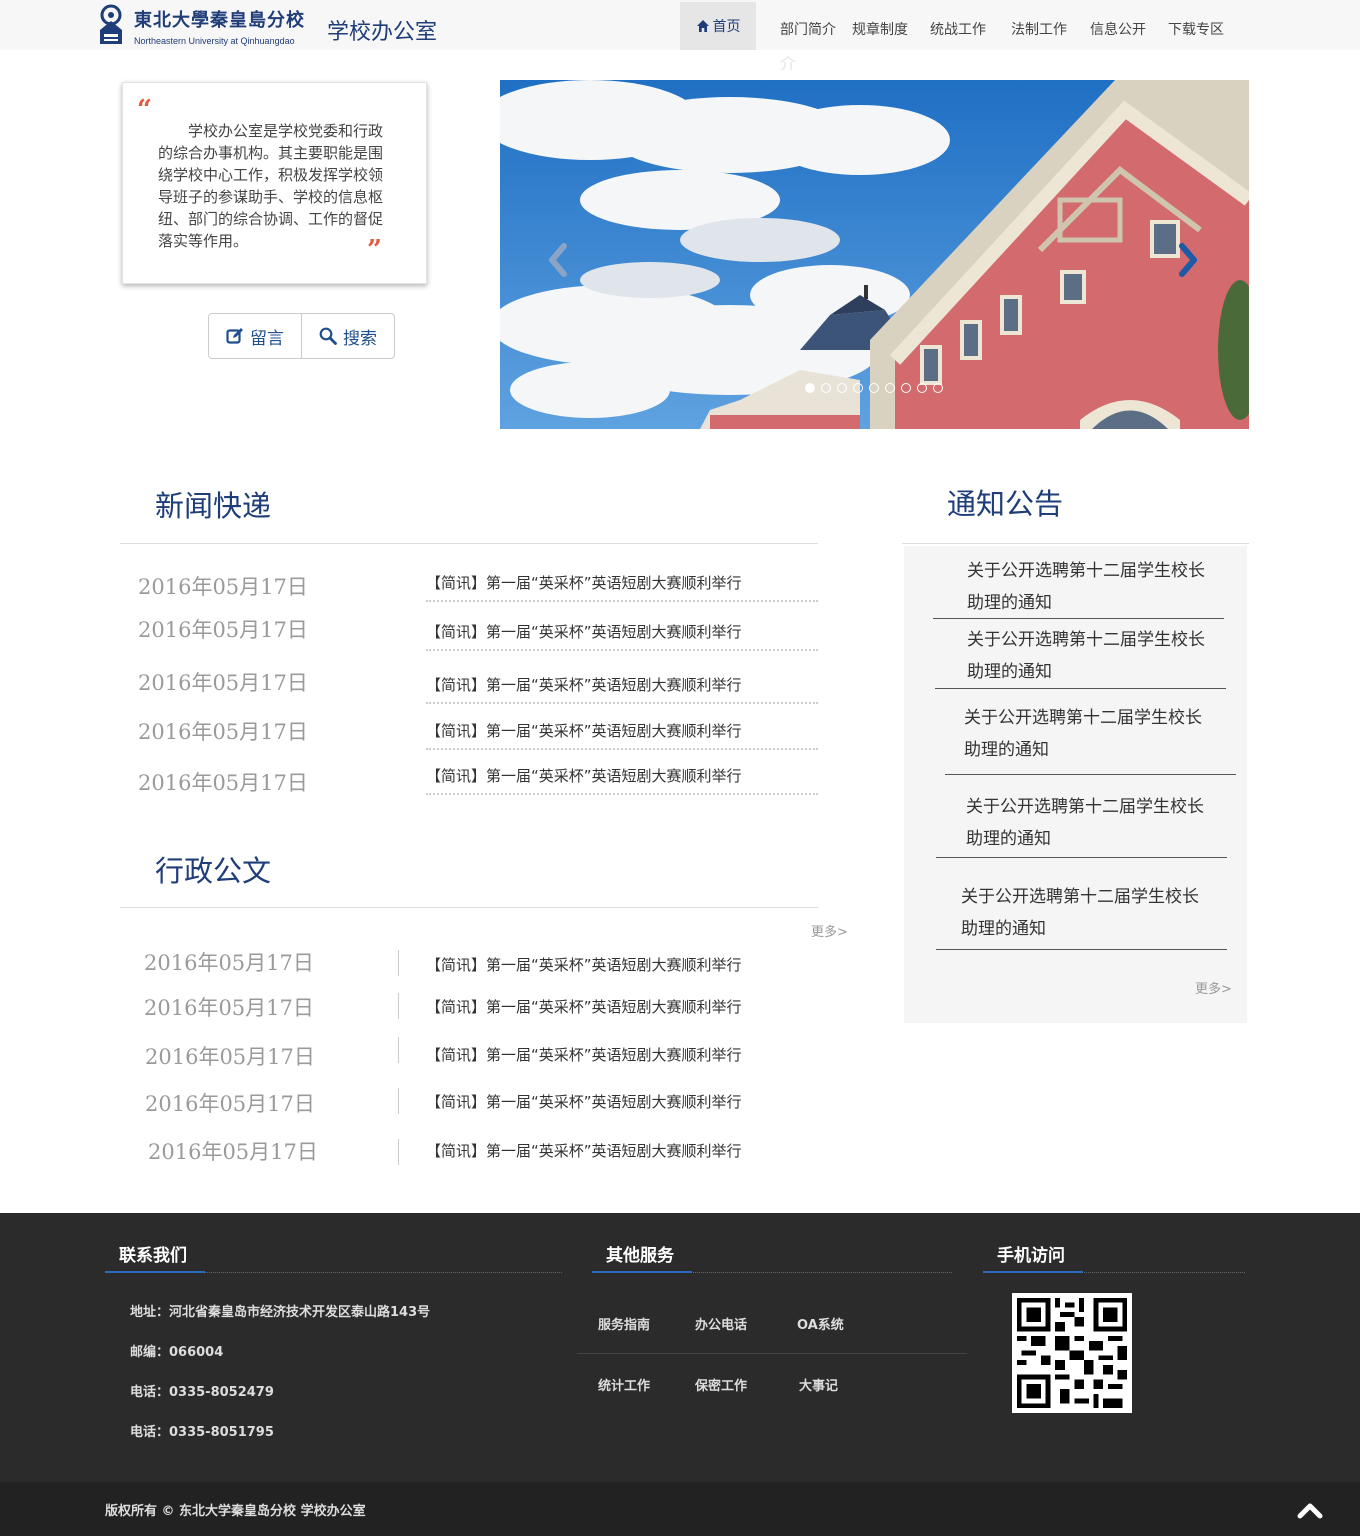 This screenshot has width=1360, height=1536. Describe the element at coordinates (469, 543) in the screenshot. I see `news-section-divider` at that location.